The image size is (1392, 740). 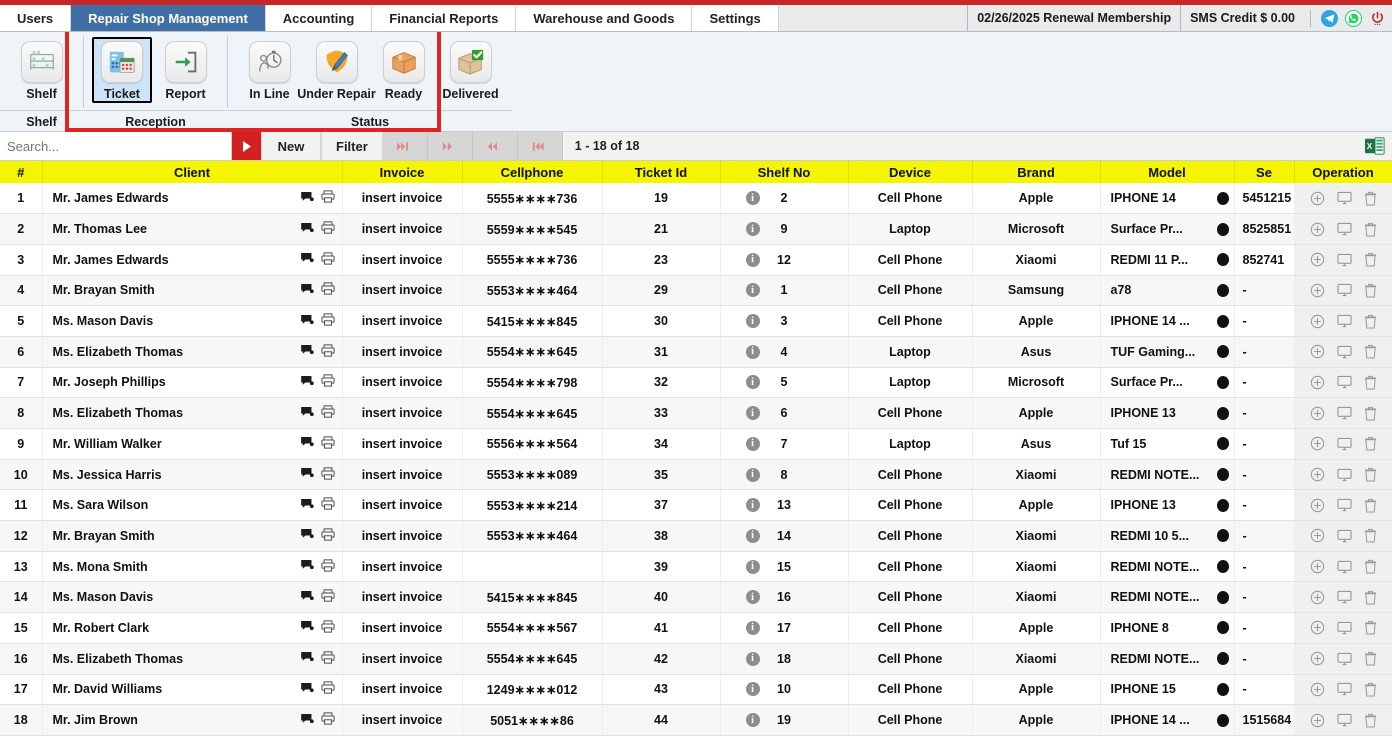 I want to click on new-button: New, so click(x=291, y=146).